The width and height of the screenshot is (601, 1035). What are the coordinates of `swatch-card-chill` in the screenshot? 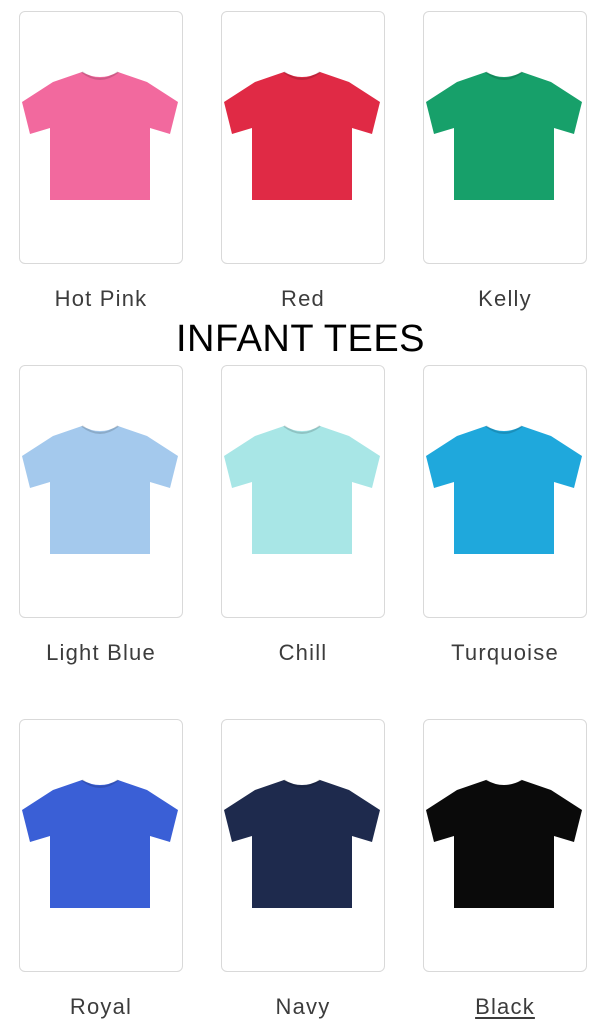 It's located at (303, 491).